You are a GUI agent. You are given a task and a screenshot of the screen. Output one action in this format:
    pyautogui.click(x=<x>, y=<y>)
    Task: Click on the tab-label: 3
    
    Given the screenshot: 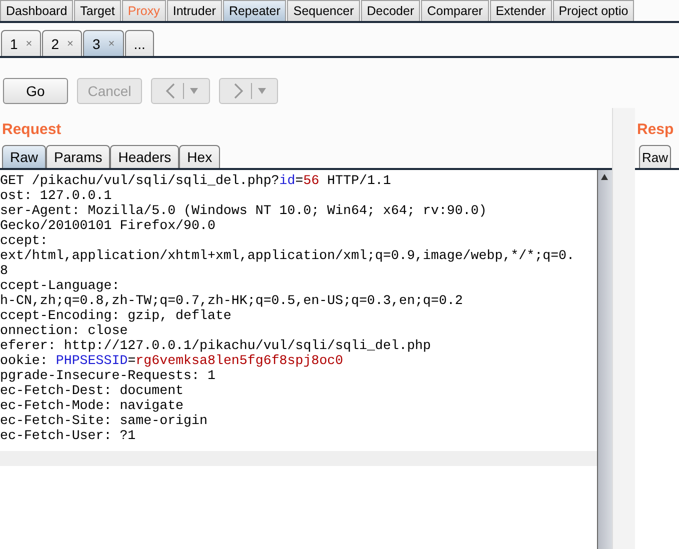 What is the action you would take?
    pyautogui.click(x=96, y=44)
    